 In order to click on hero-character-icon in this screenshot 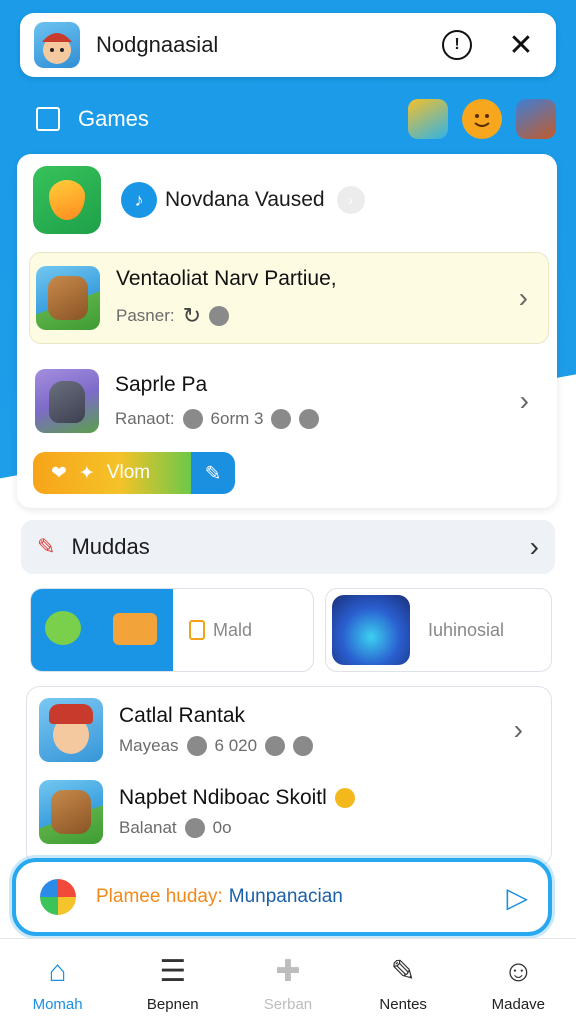, I will do `click(71, 730)`.